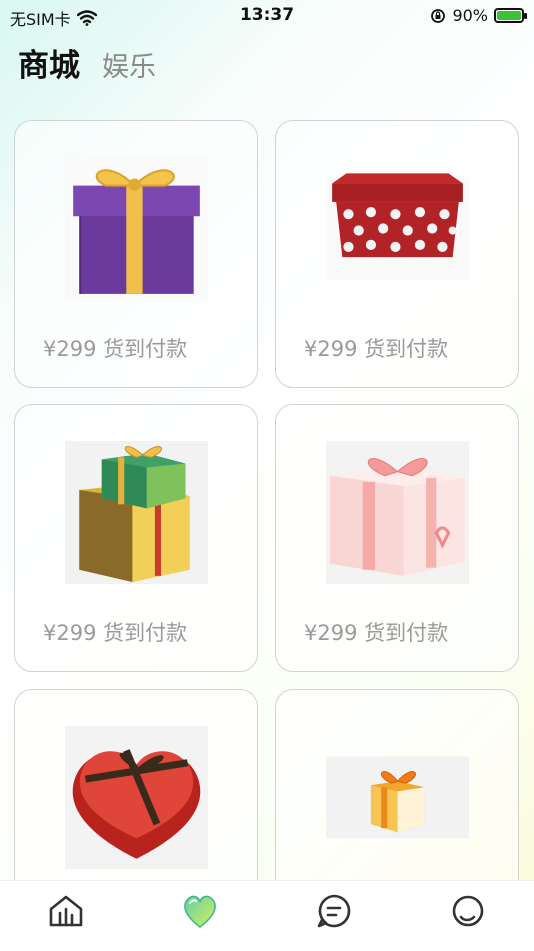 This screenshot has width=534, height=951. Describe the element at coordinates (397, 797) in the screenshot. I see `small-orange-gift-icon` at that location.